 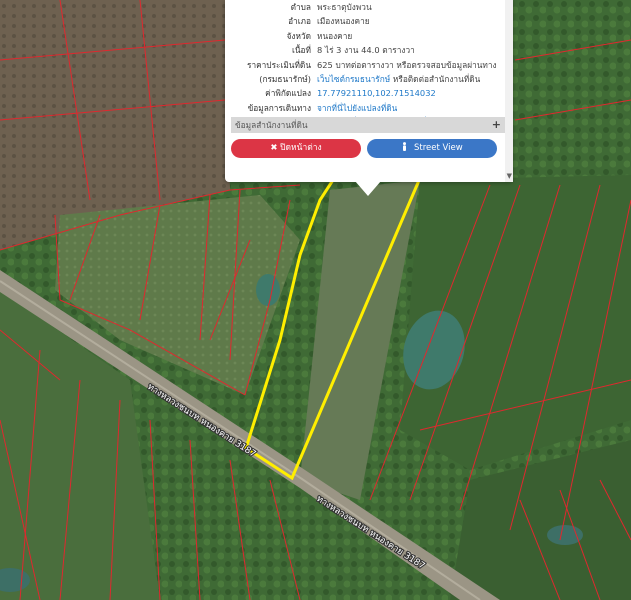 What do you see at coordinates (357, 108) in the screenshot?
I see `info-link: จากที่นี่ไปยังแปลงที่ดิน` at bounding box center [357, 108].